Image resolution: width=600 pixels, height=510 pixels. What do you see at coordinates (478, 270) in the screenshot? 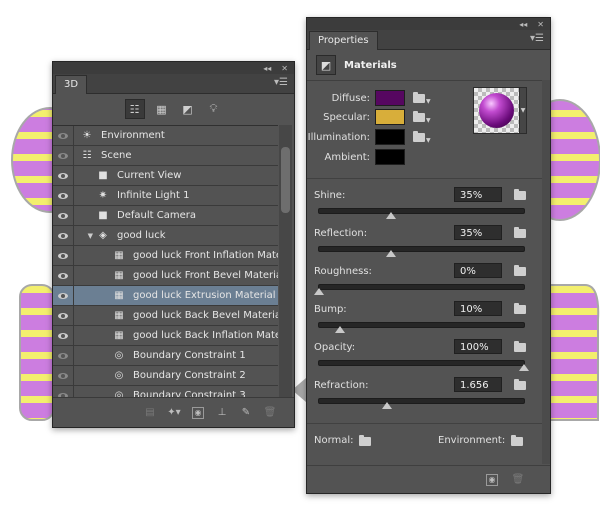
I see `slider-value-input: 0%` at bounding box center [478, 270].